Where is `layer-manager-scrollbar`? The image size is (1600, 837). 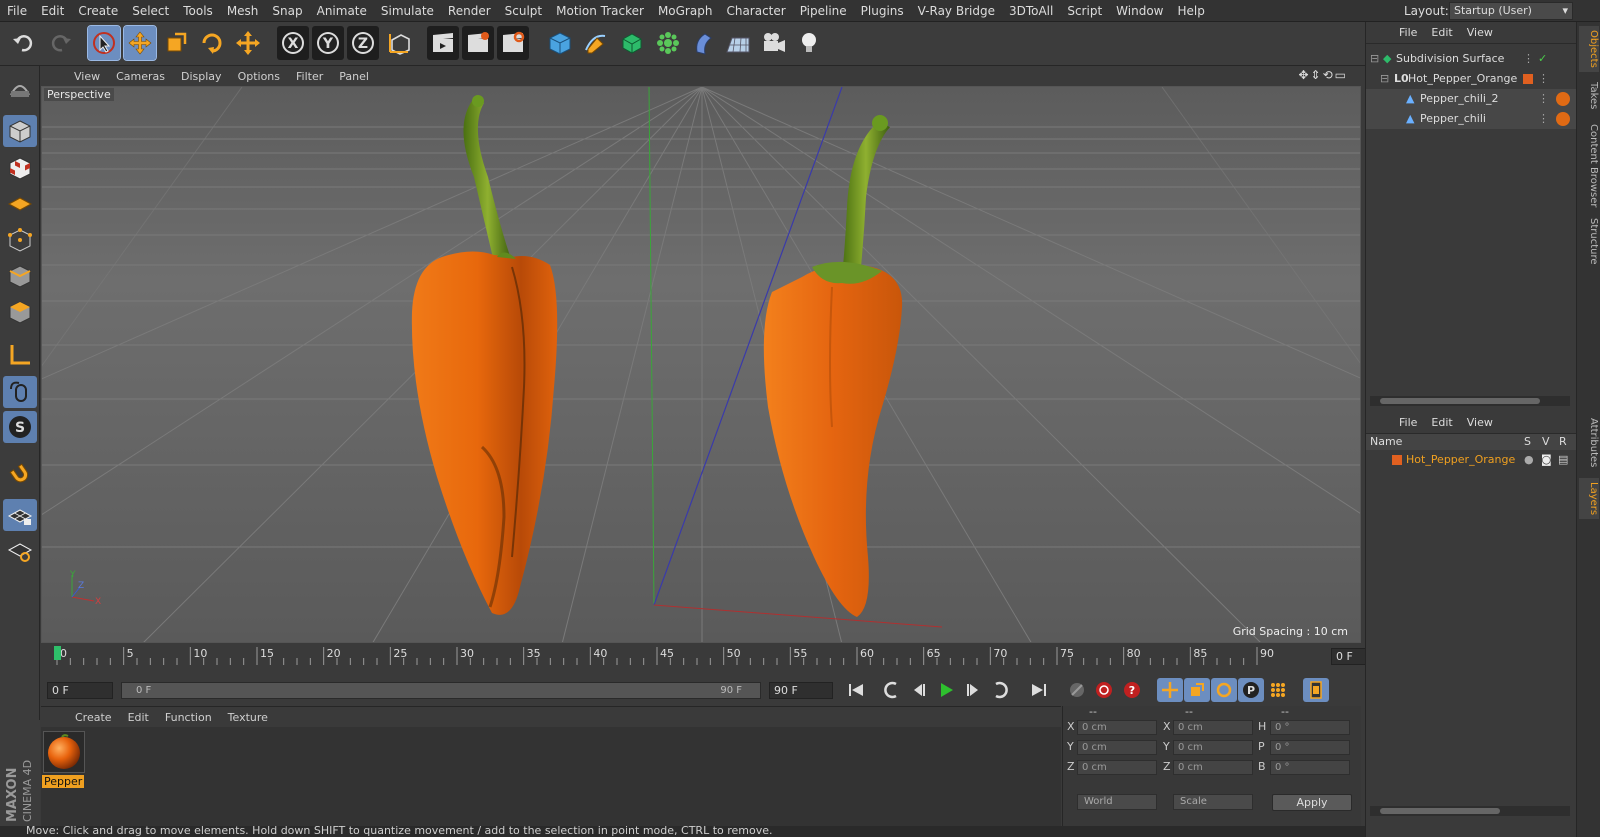 layer-manager-scrollbar is located at coordinates (1470, 811).